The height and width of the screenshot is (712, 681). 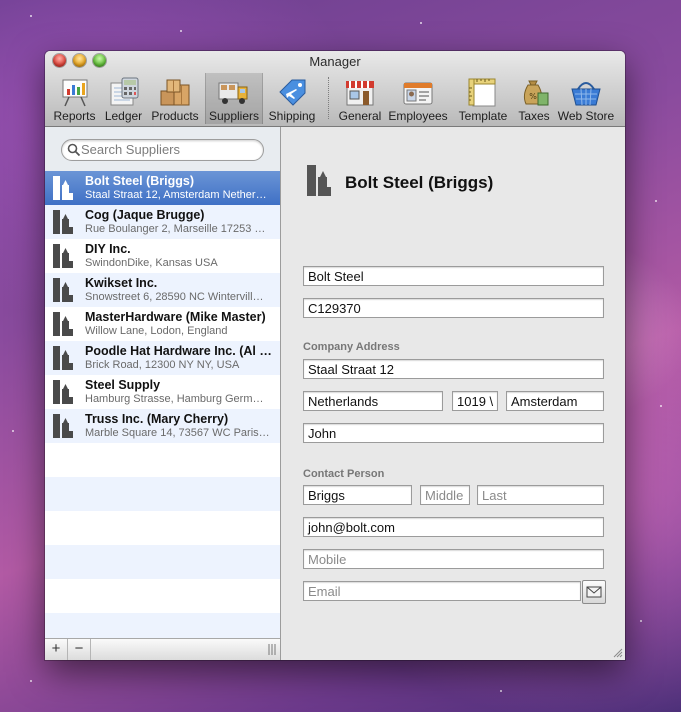 What do you see at coordinates (108, 249) in the screenshot?
I see `supplier-name: DIY Inc.` at bounding box center [108, 249].